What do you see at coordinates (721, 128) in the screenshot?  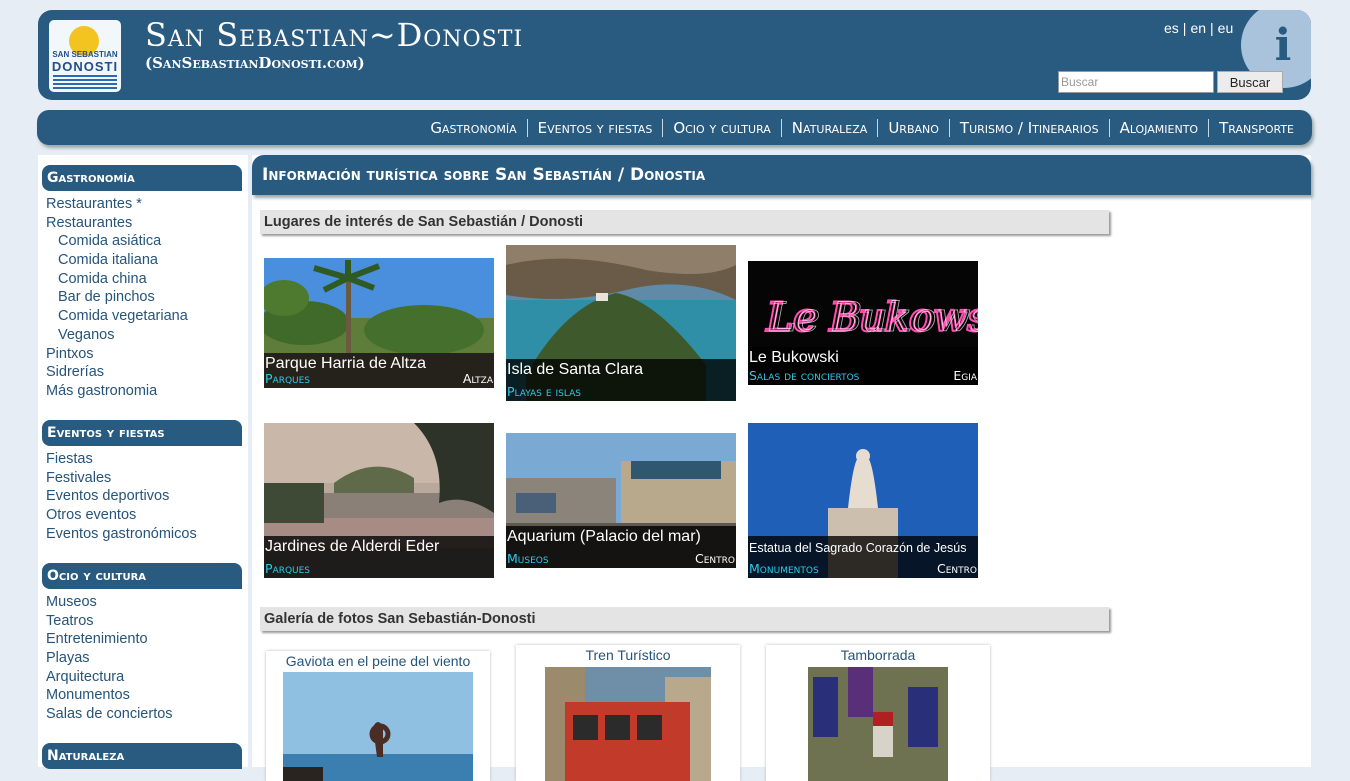 I see `nav-ocio: Ocio y cultura` at bounding box center [721, 128].